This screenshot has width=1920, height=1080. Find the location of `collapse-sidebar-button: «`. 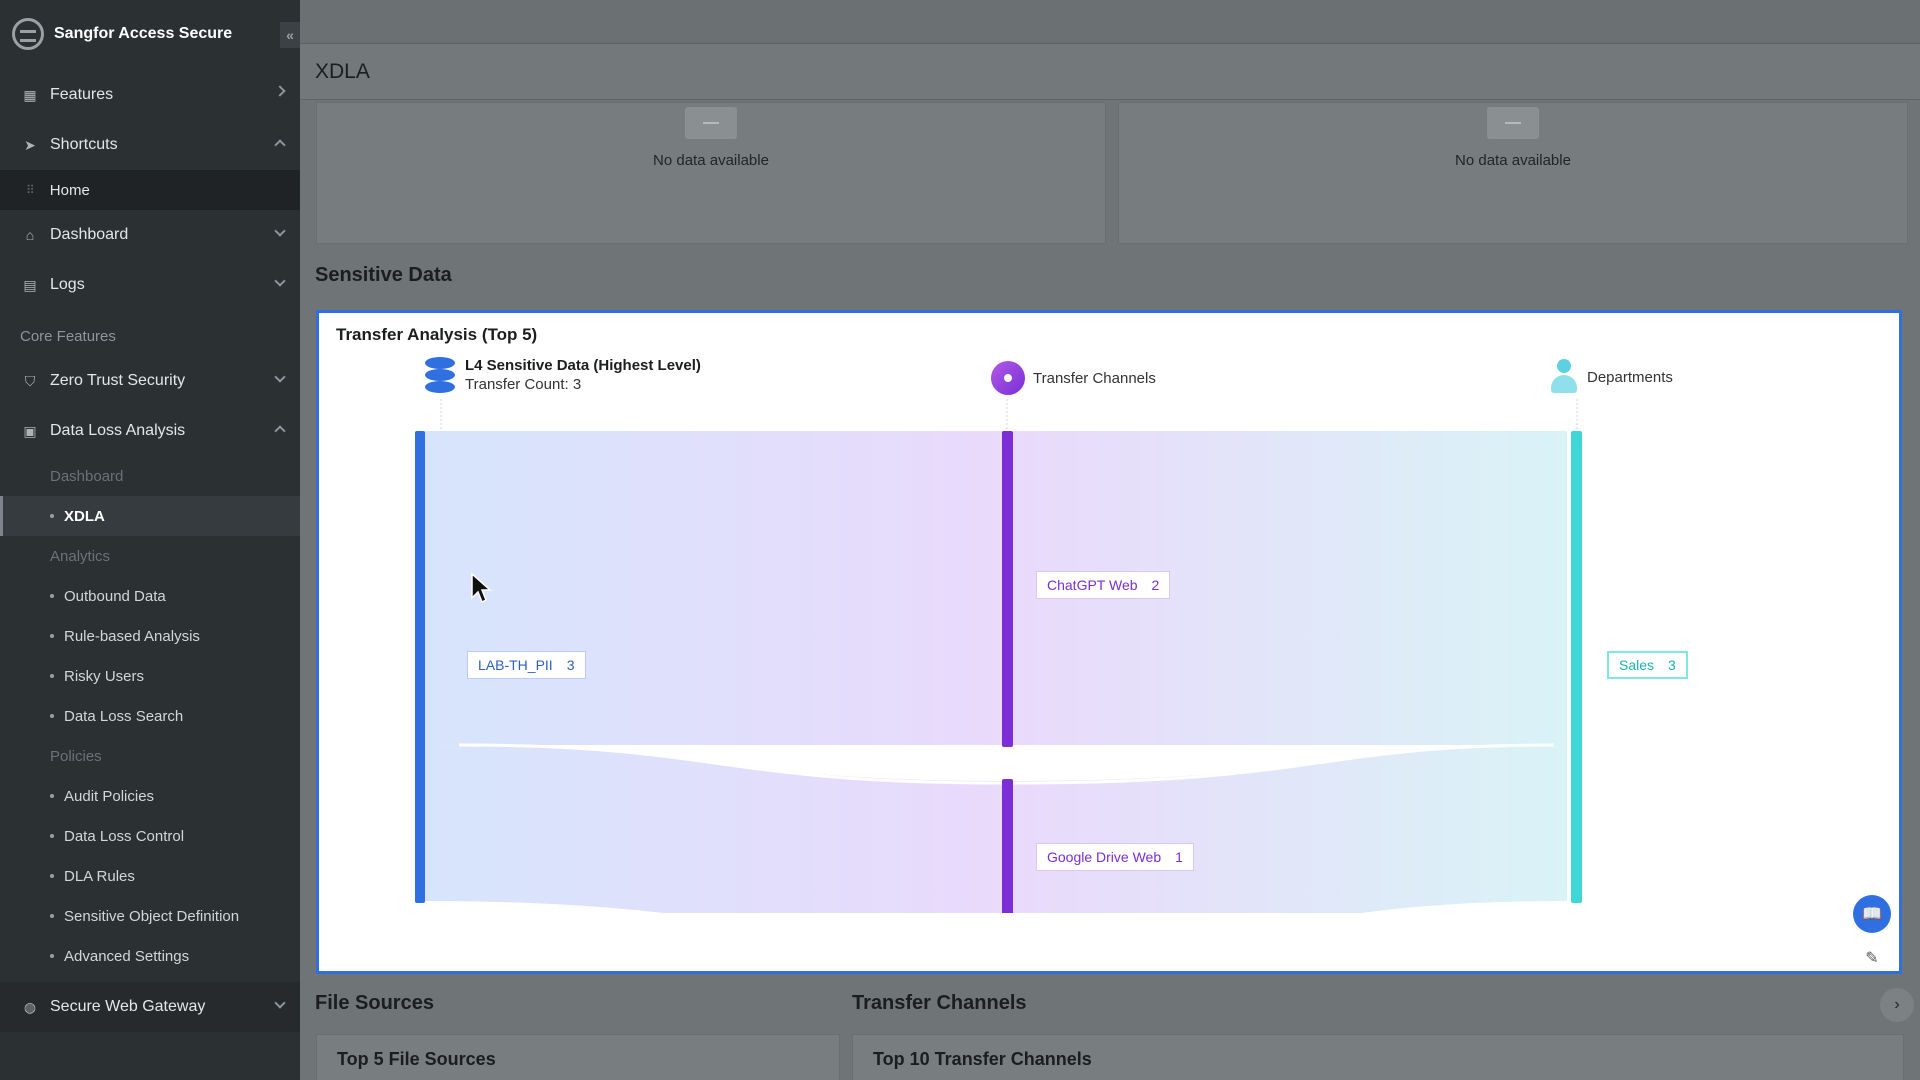

collapse-sidebar-button: « is located at coordinates (290, 35).